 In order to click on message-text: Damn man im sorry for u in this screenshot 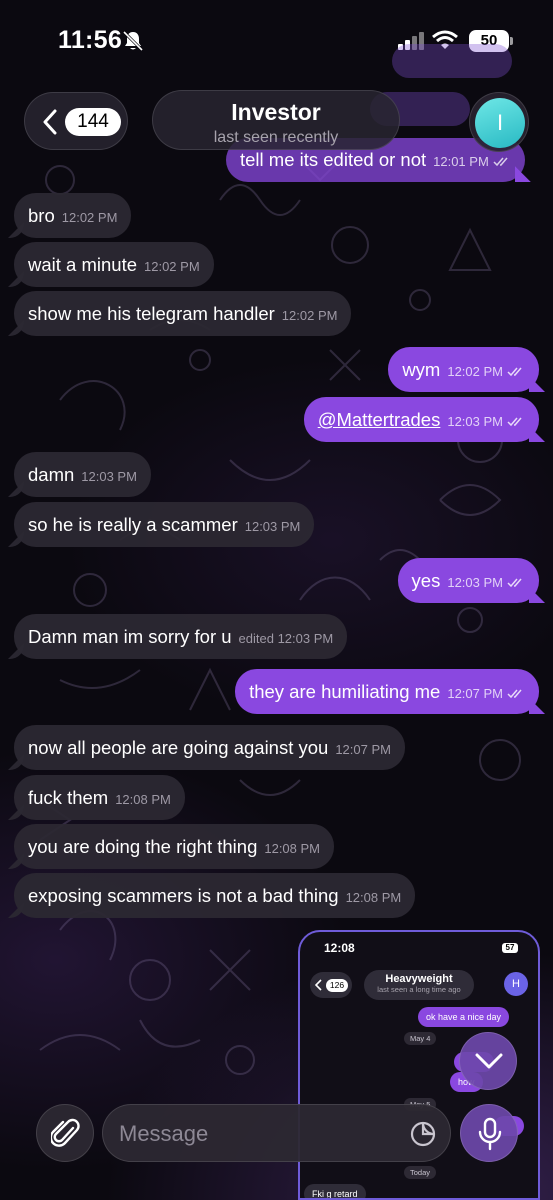, I will do `click(130, 636)`.